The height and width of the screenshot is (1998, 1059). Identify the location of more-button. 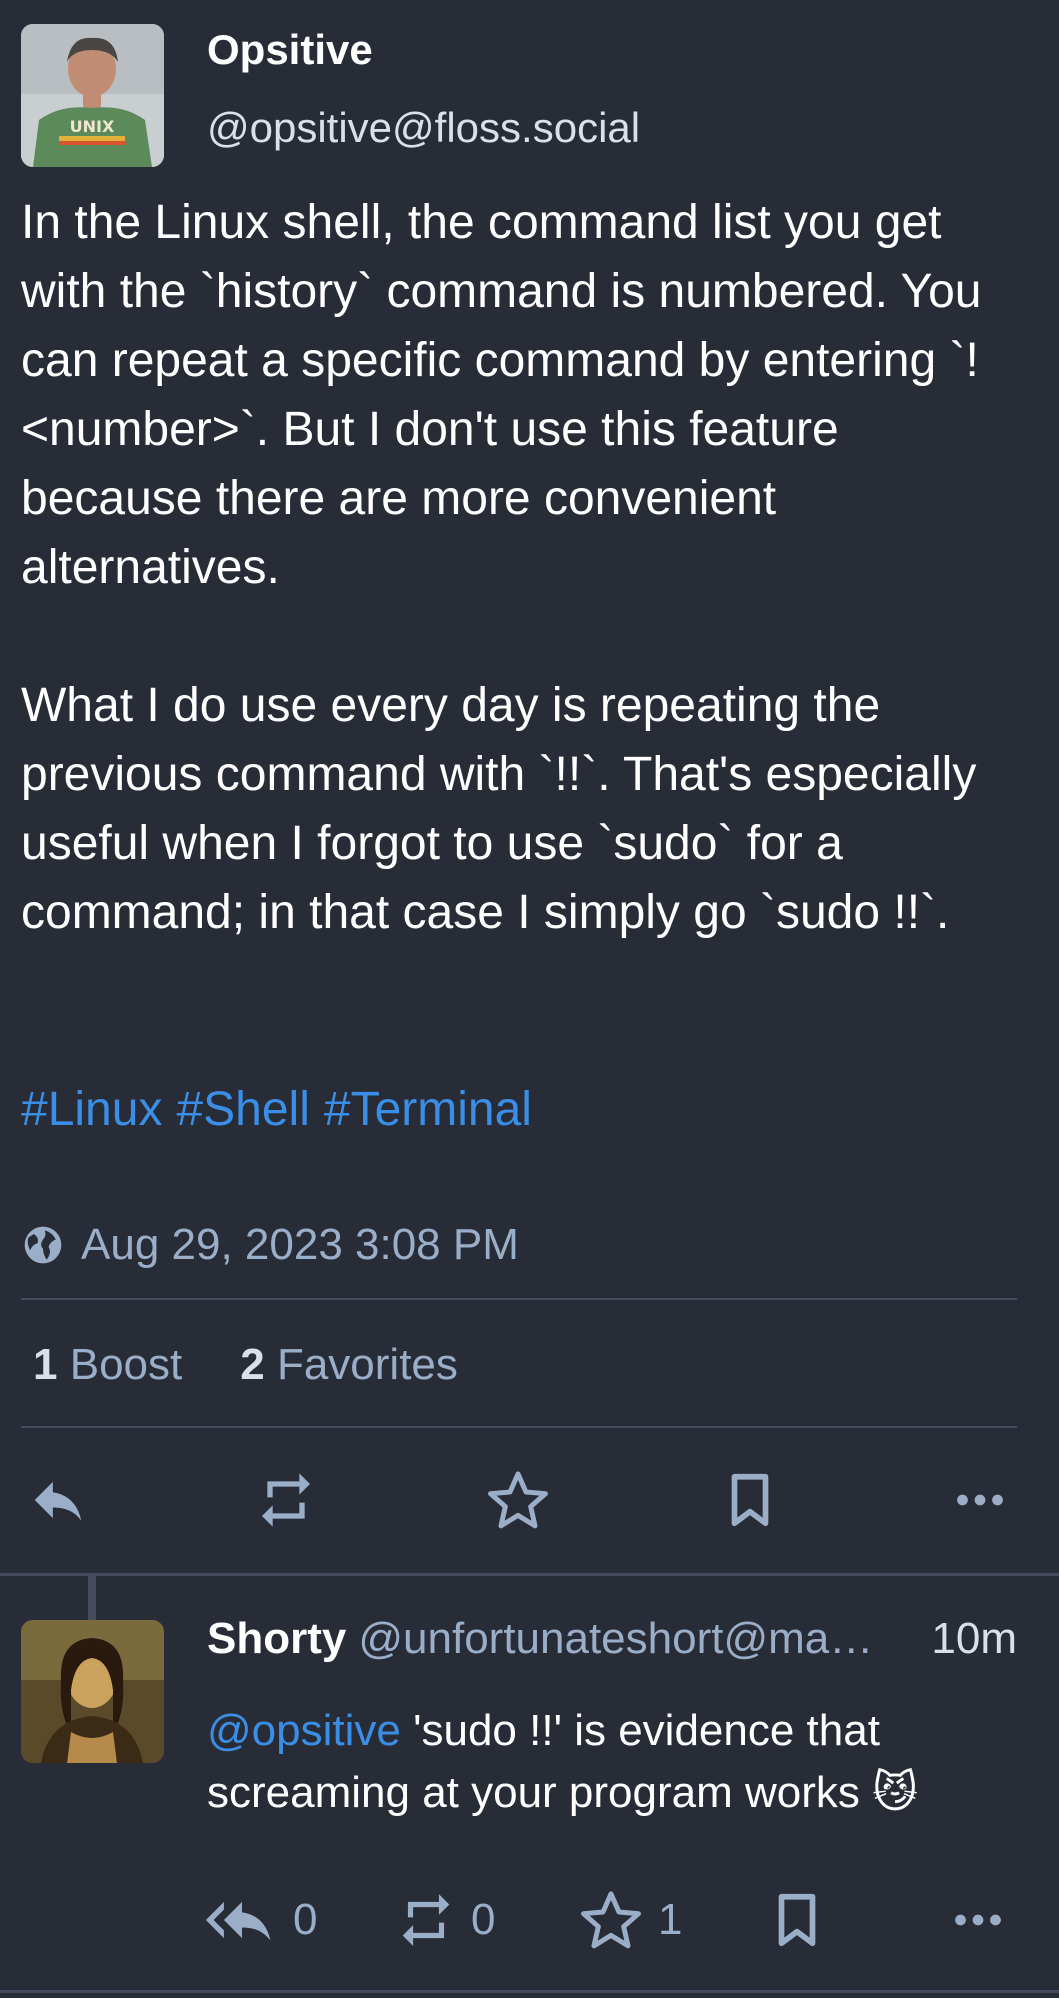
(980, 1500).